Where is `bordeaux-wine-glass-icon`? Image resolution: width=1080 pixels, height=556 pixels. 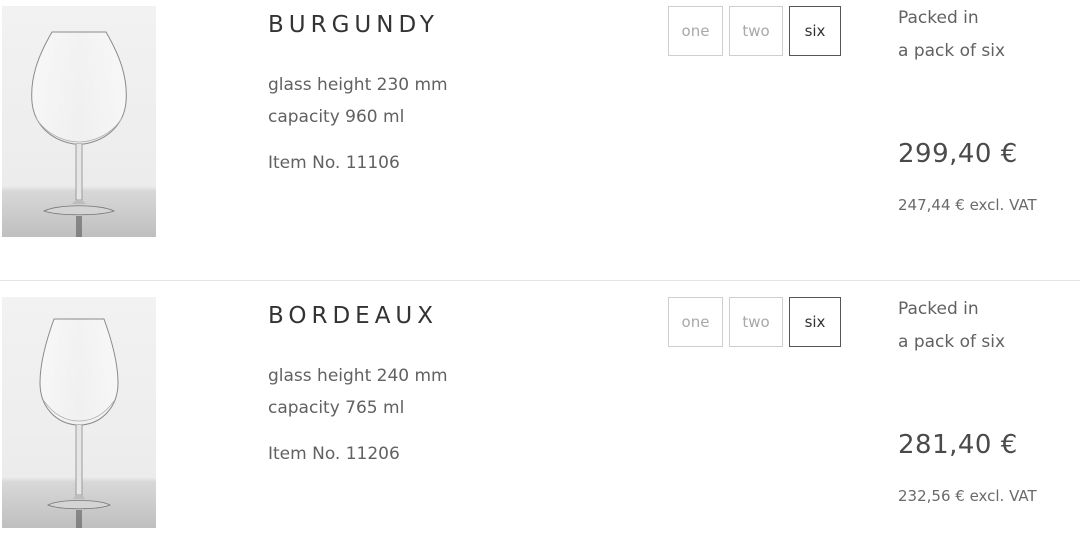
bordeaux-wine-glass-icon is located at coordinates (79, 412).